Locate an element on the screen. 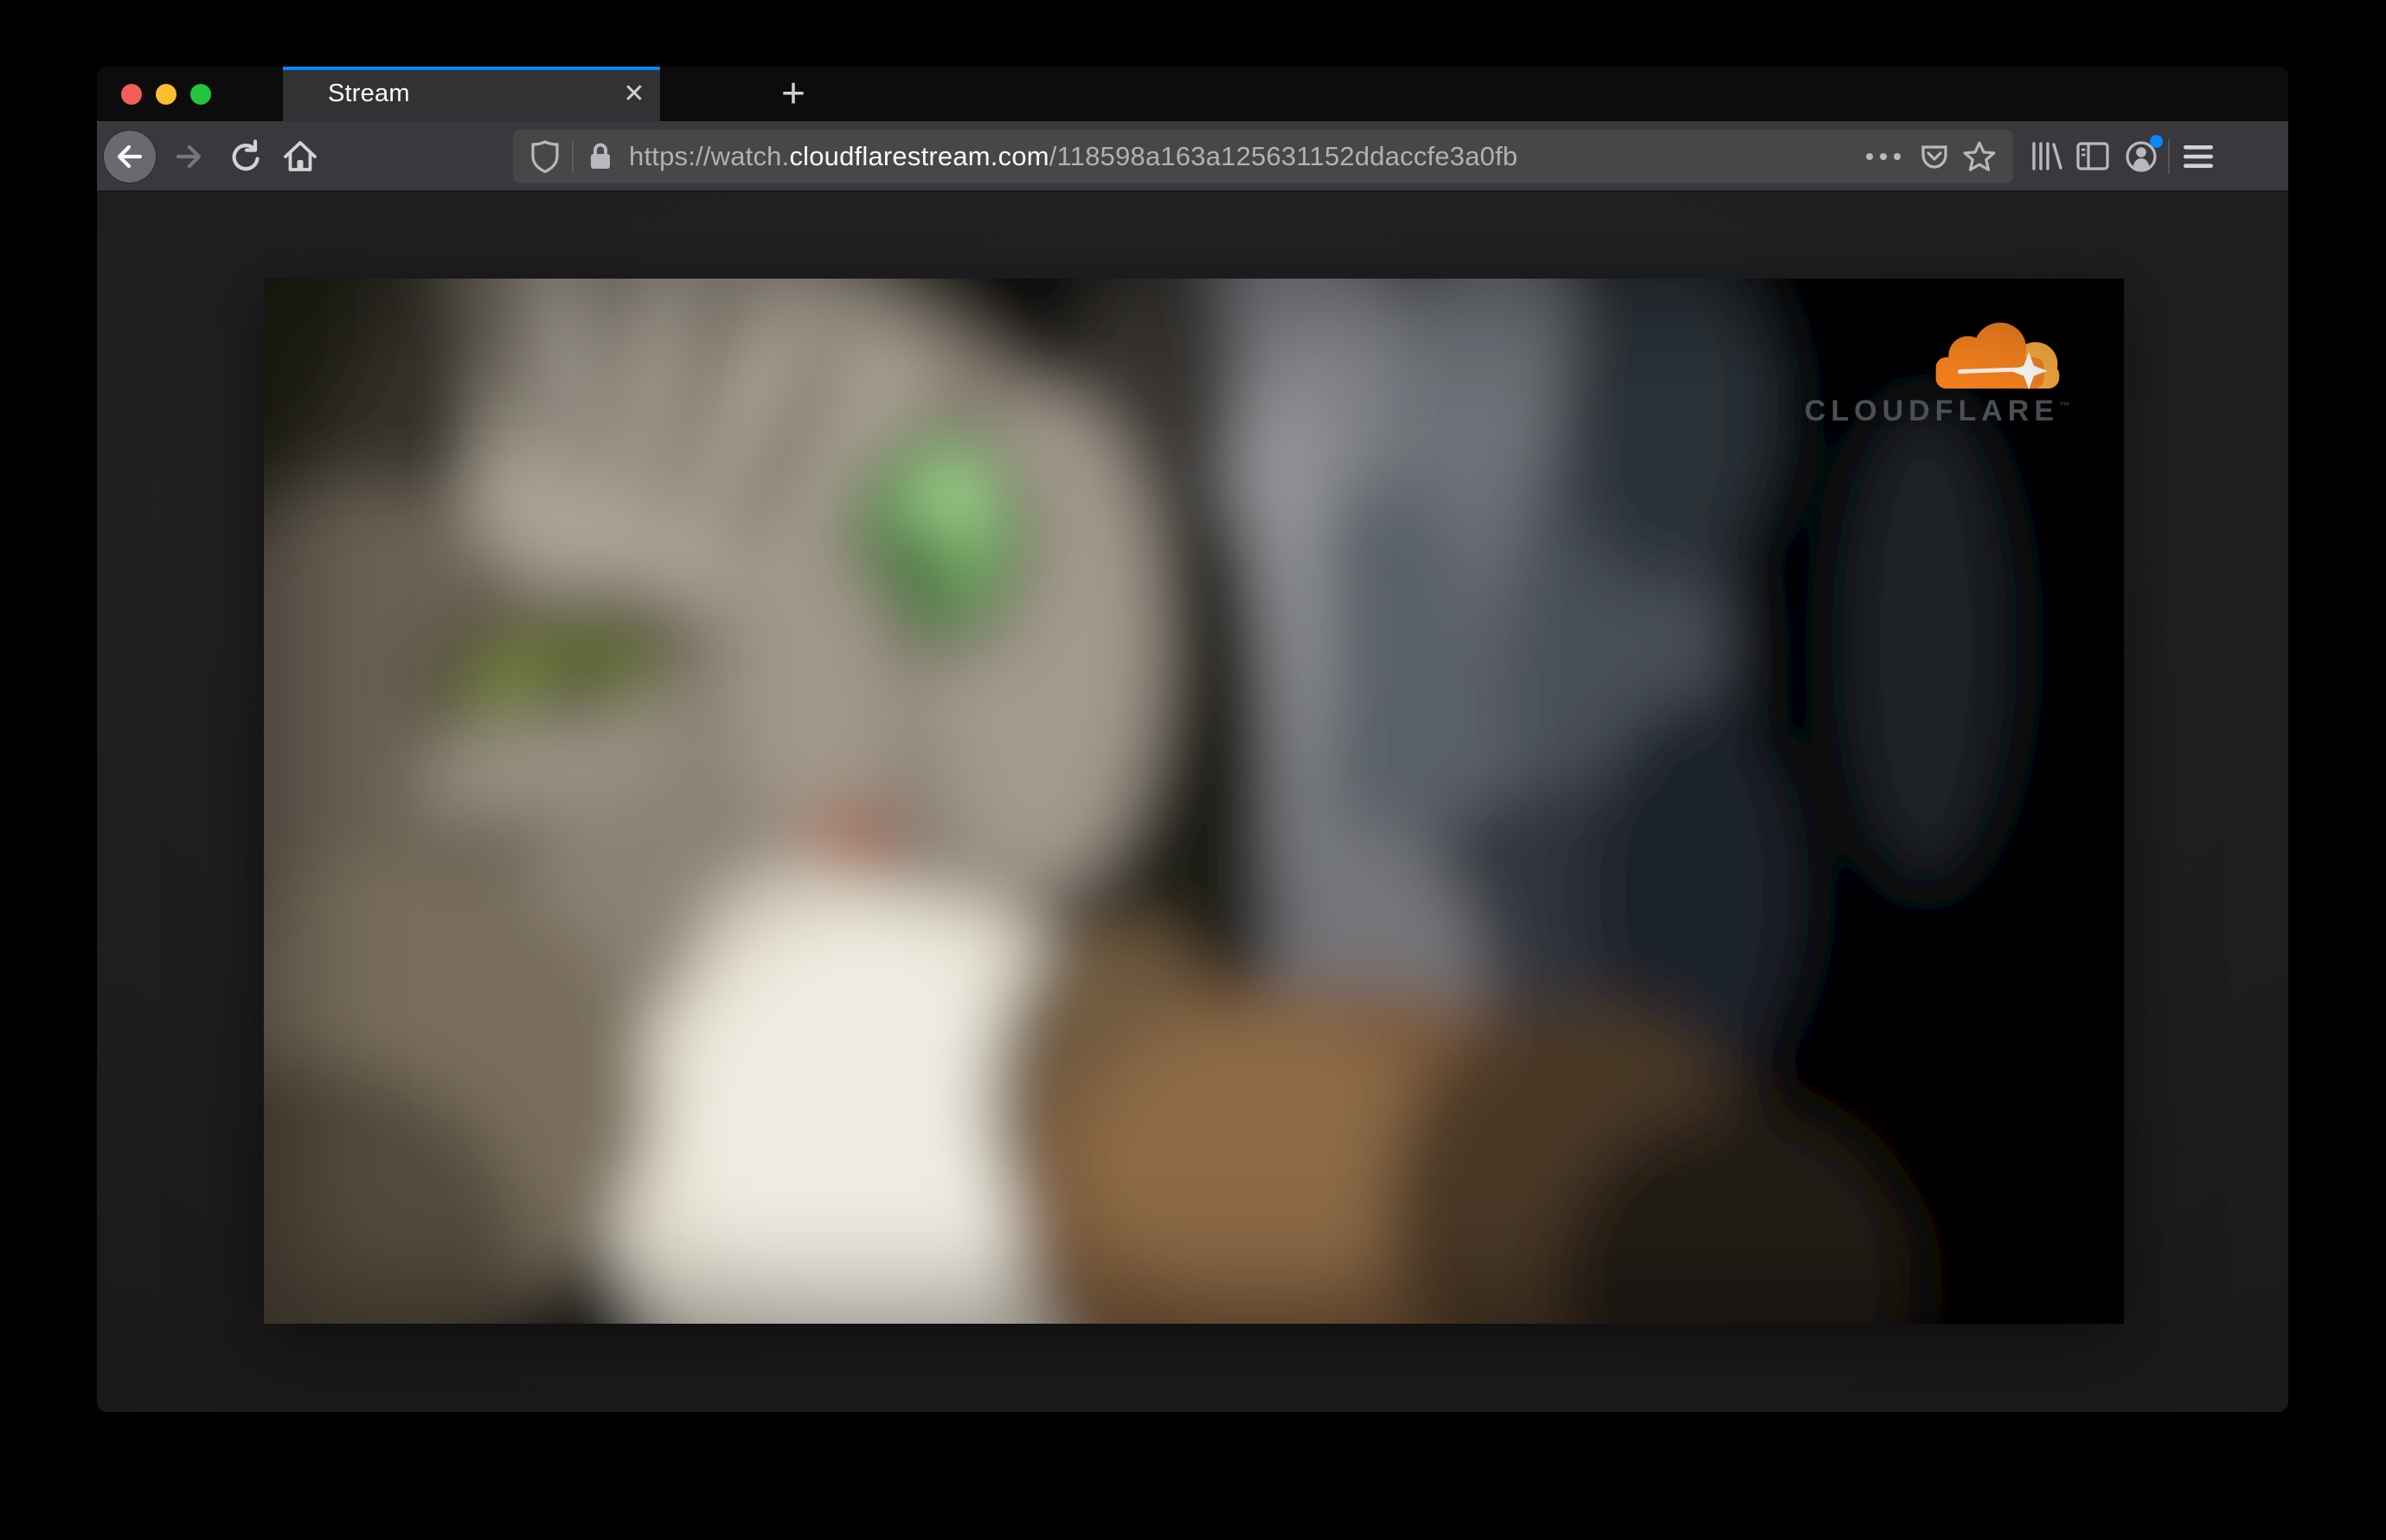 The height and width of the screenshot is (1540, 2386). bookmark-star-icon is located at coordinates (1979, 156).